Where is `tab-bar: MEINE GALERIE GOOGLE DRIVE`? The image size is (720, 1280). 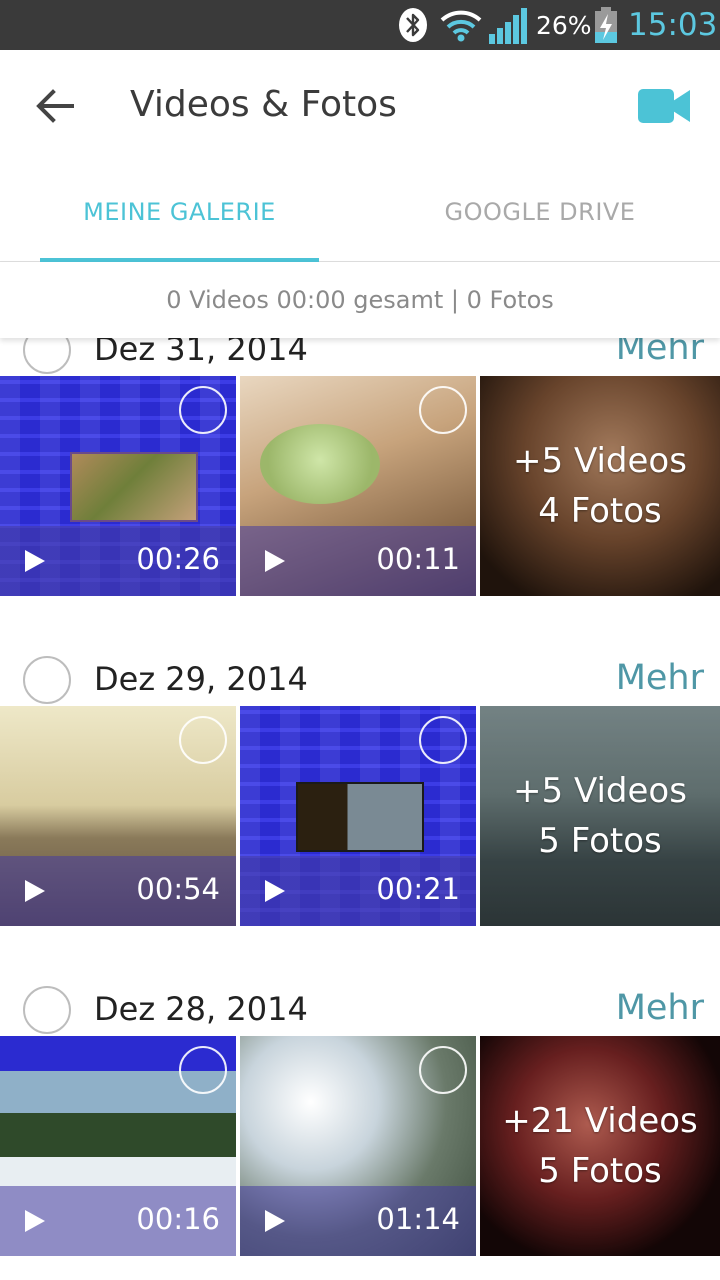 tab-bar: MEINE GALERIE GOOGLE DRIVE is located at coordinates (360, 212).